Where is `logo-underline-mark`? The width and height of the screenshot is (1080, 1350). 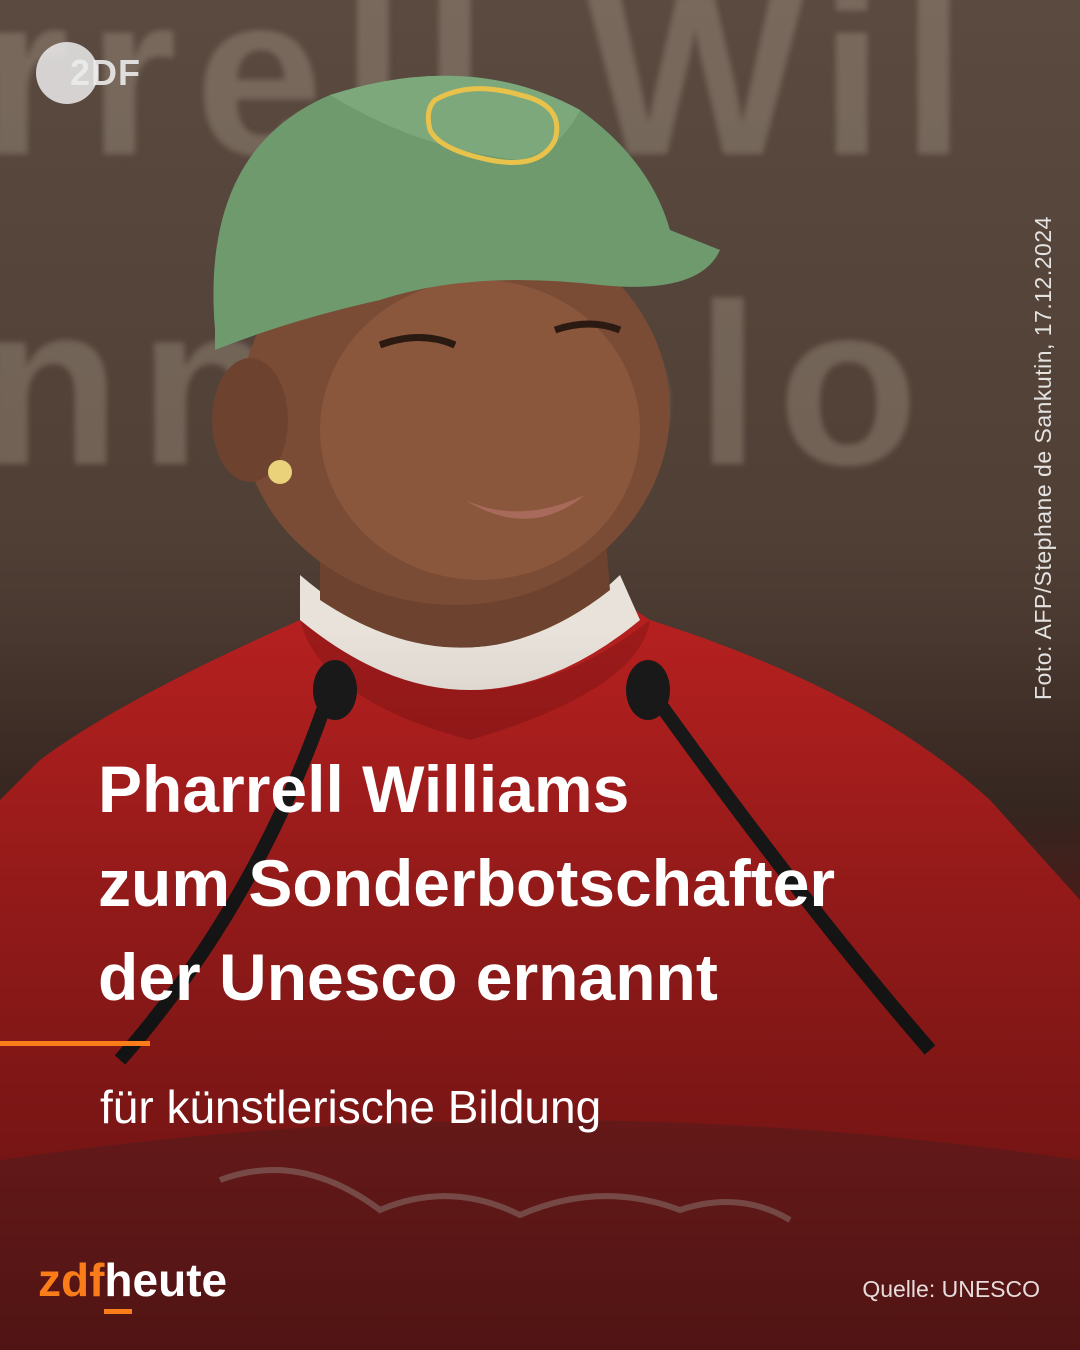
logo-underline-mark is located at coordinates (118, 1311).